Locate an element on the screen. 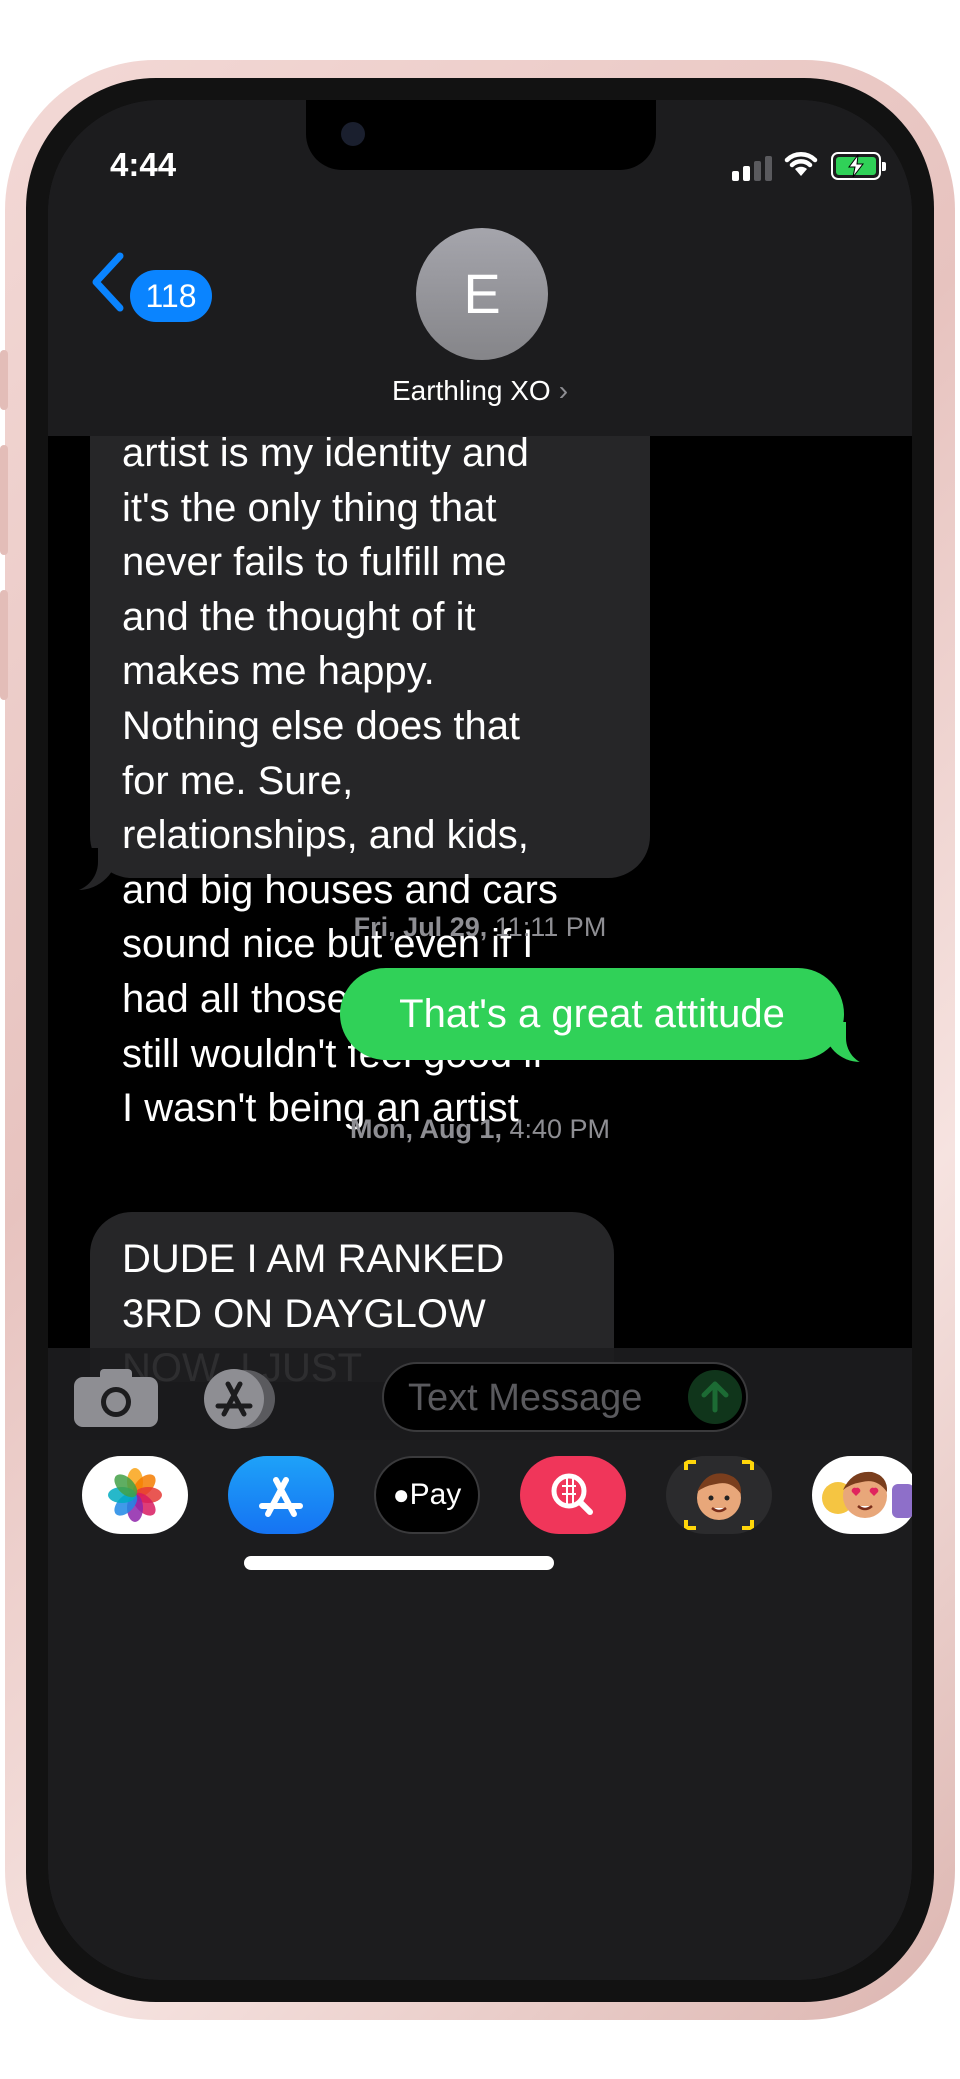 The width and height of the screenshot is (960, 2079). arrow-up-icon is located at coordinates (715, 1397).